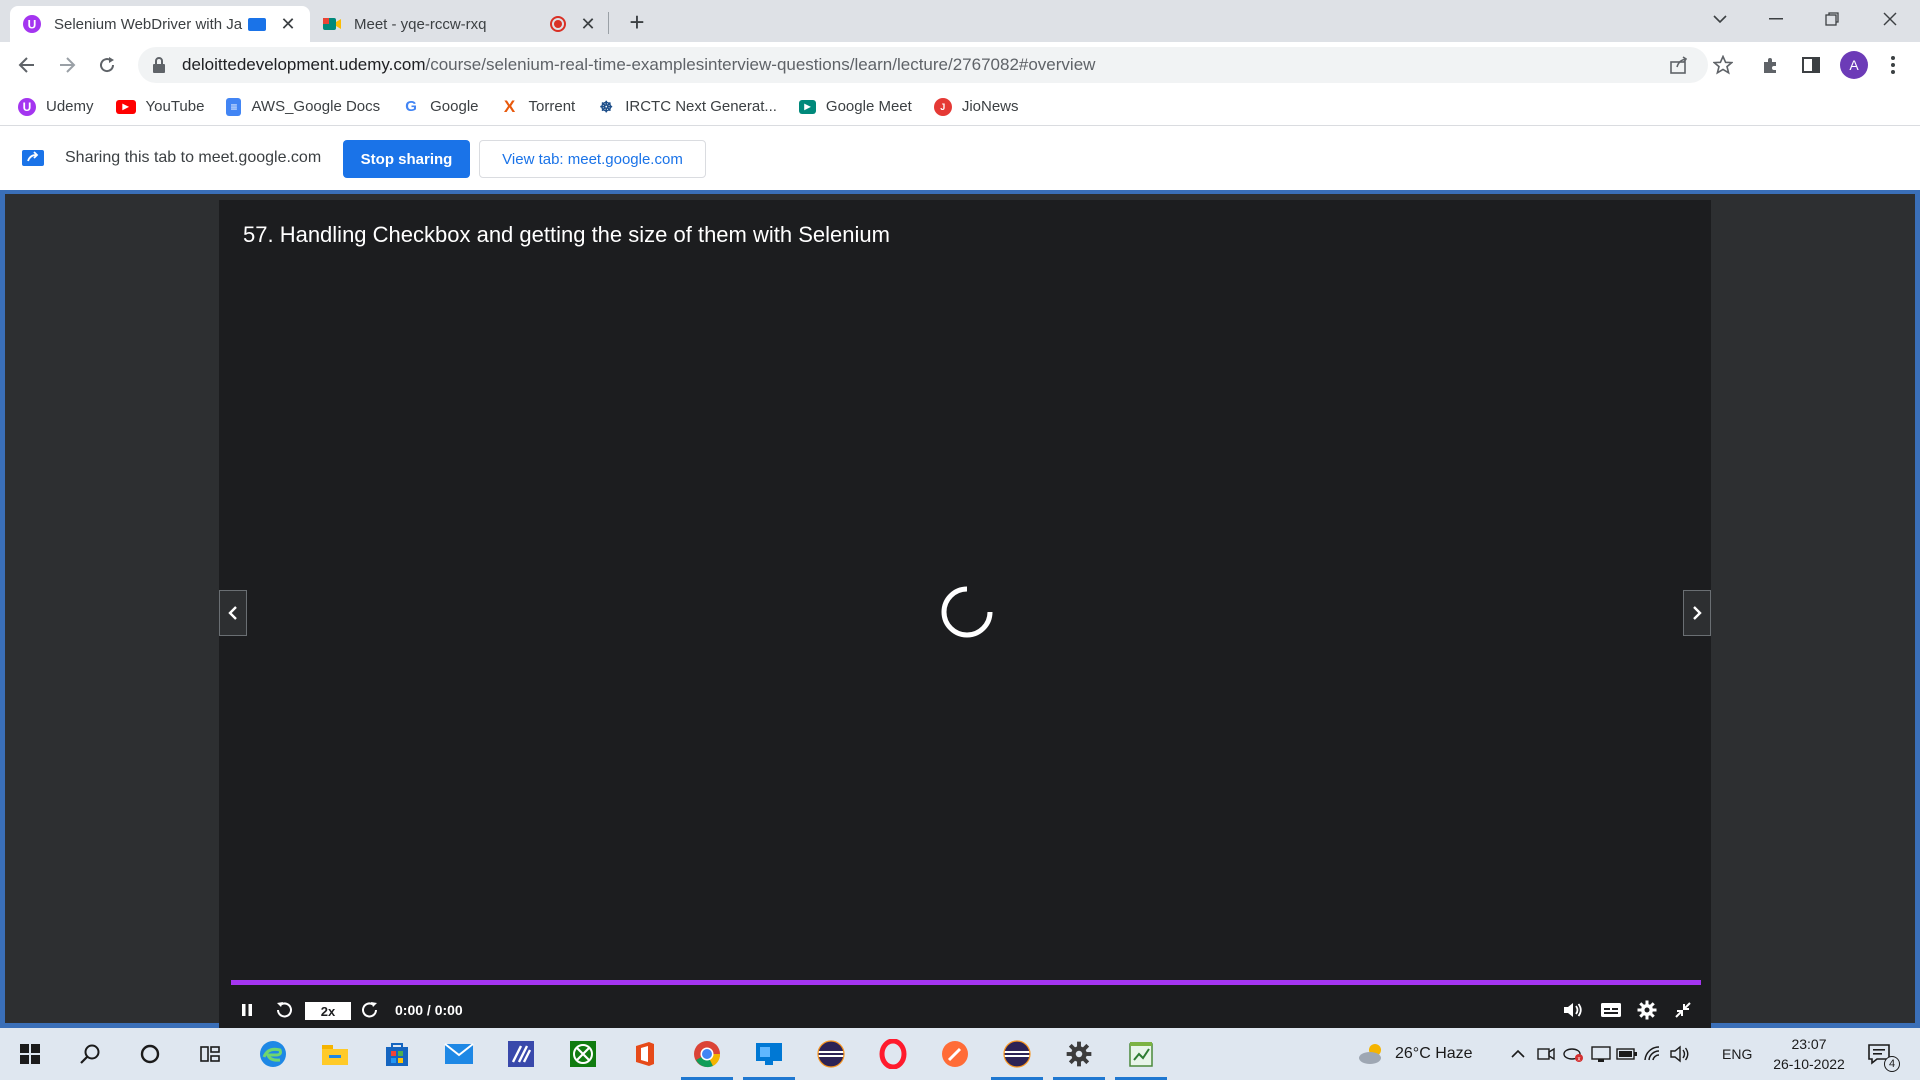 The height and width of the screenshot is (1080, 1920). What do you see at coordinates (284, 1010) in the screenshot?
I see `rewind-icon` at bounding box center [284, 1010].